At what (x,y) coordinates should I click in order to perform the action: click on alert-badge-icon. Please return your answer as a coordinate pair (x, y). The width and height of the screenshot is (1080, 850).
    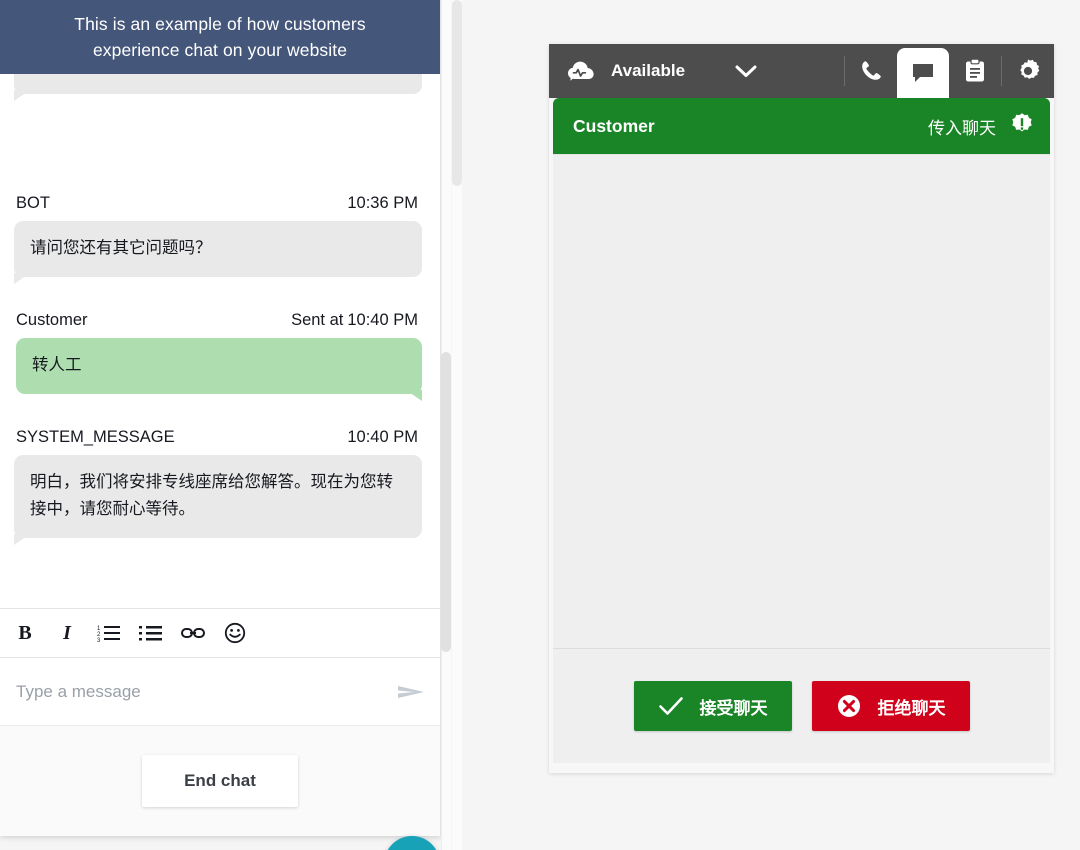
    Looking at the image, I should click on (1022, 126).